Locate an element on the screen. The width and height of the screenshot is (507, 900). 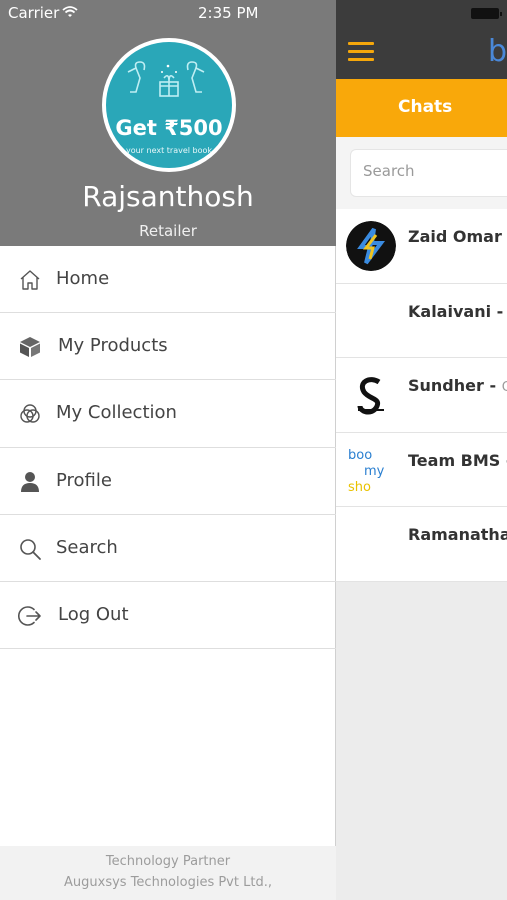
menu-item-label: Home is located at coordinates (83, 278).